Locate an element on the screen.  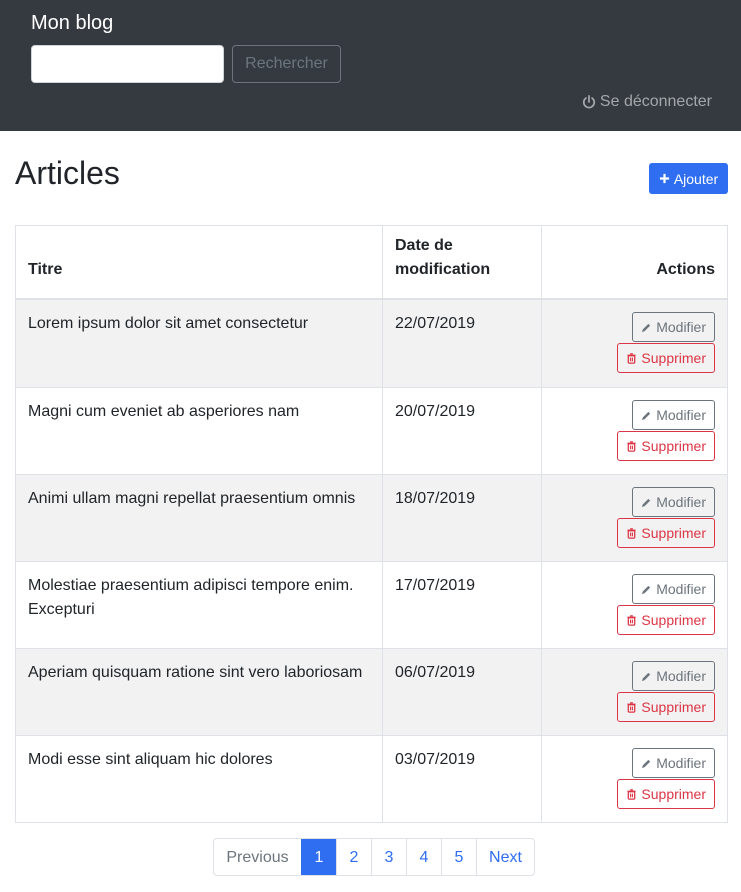
pagination-page-2: 2 is located at coordinates (353, 857).